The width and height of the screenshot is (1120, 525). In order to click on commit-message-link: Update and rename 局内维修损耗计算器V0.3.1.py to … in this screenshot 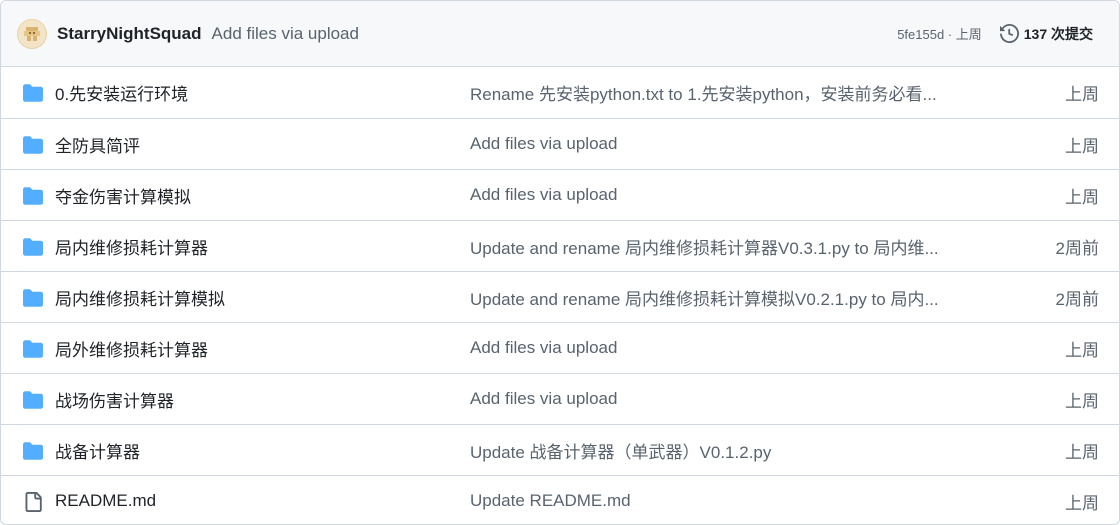, I will do `click(715, 246)`.